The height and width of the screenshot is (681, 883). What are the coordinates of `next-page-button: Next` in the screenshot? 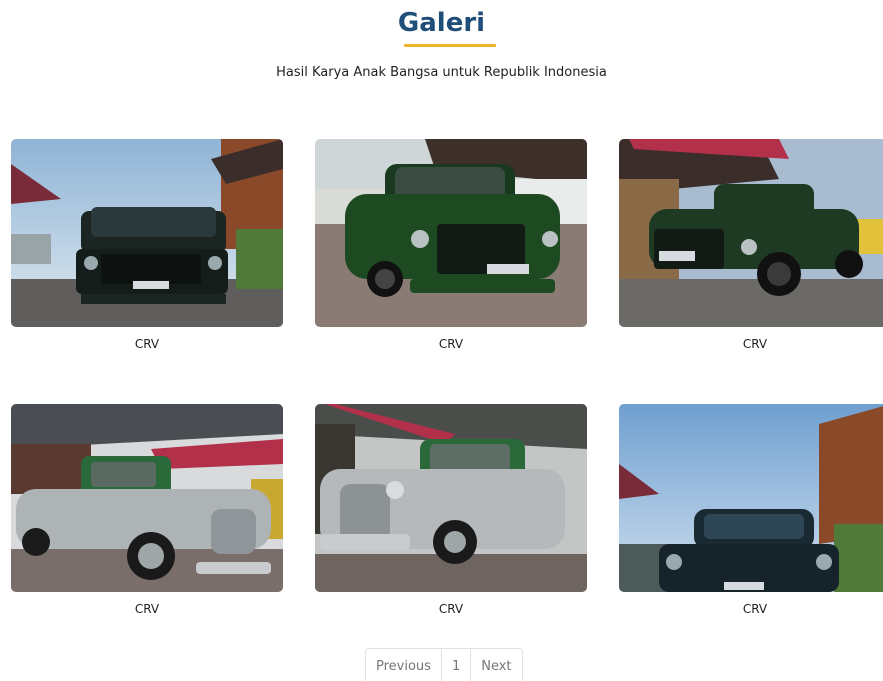 It's located at (496, 665).